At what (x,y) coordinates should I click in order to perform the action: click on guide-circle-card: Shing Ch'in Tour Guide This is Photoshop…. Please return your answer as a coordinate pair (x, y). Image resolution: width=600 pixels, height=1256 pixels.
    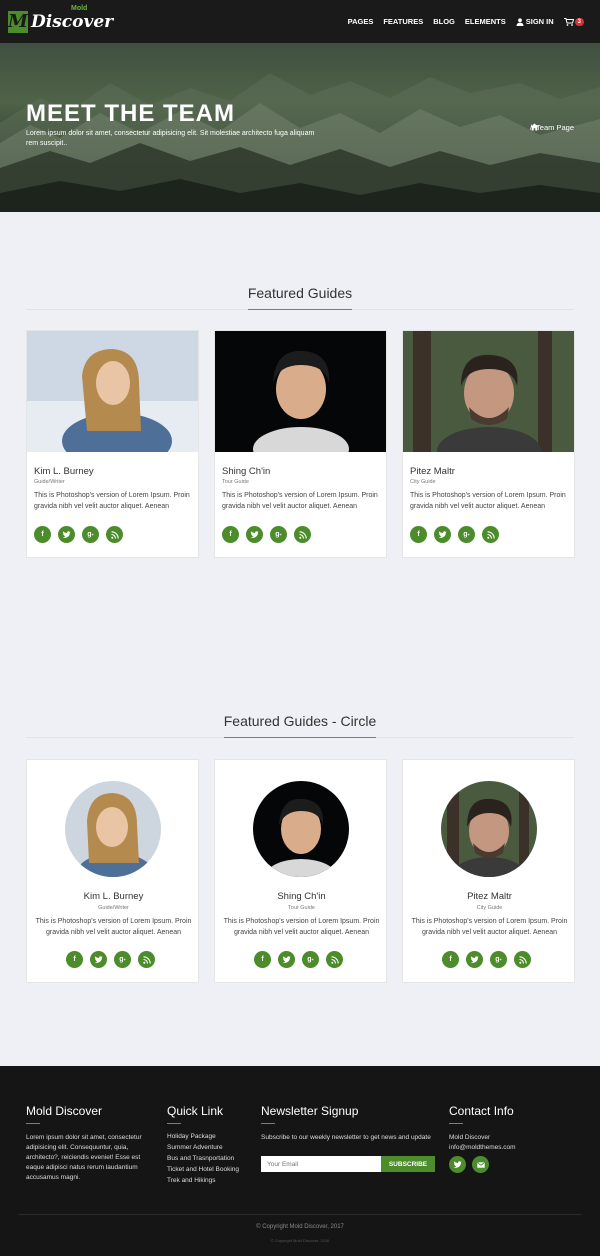
    Looking at the image, I should click on (300, 871).